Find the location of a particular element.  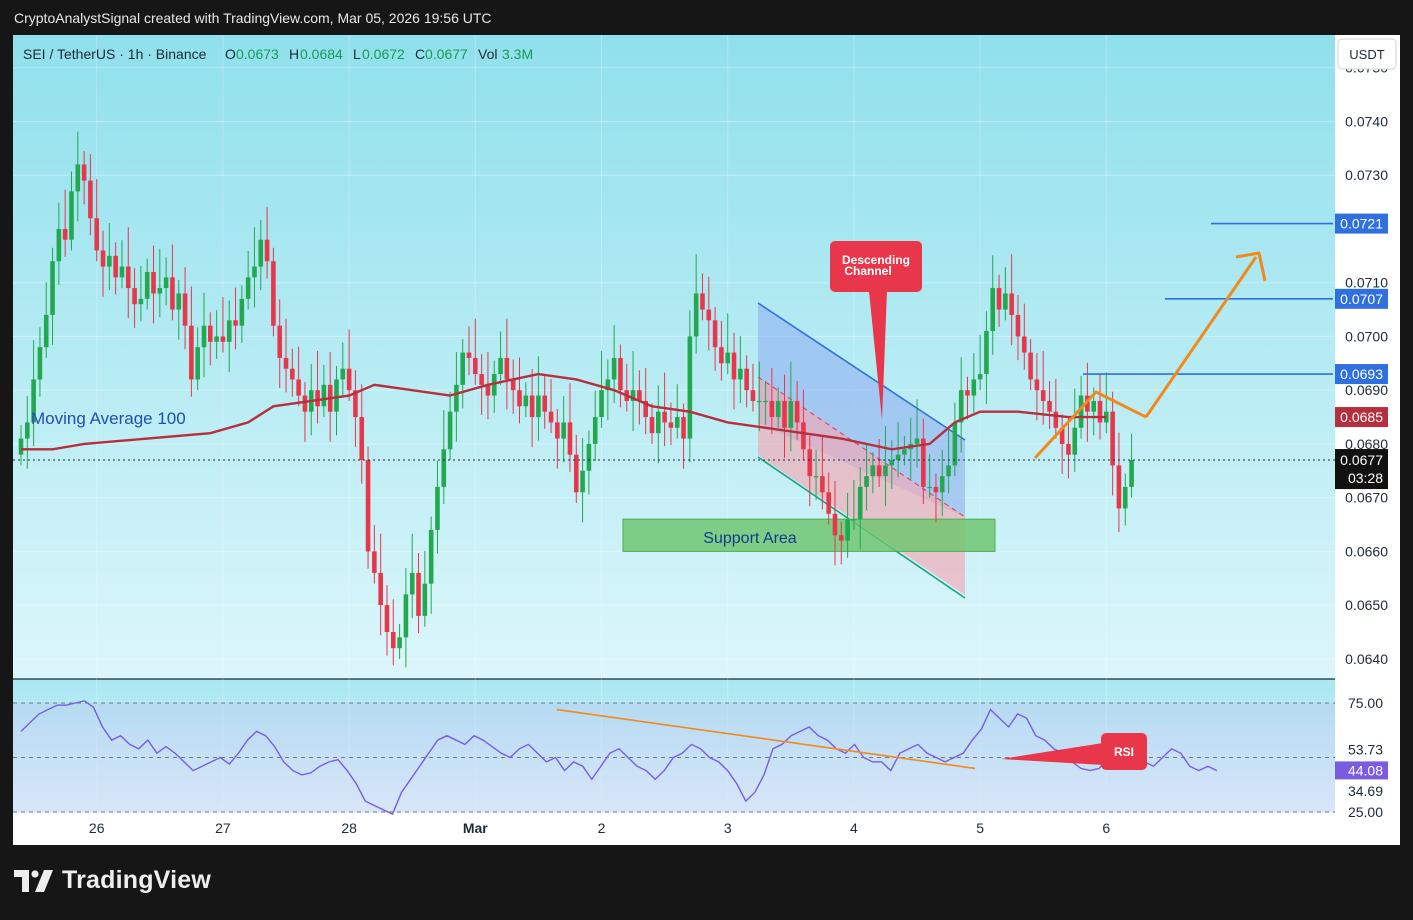

currency-button: USDT is located at coordinates (1367, 54).